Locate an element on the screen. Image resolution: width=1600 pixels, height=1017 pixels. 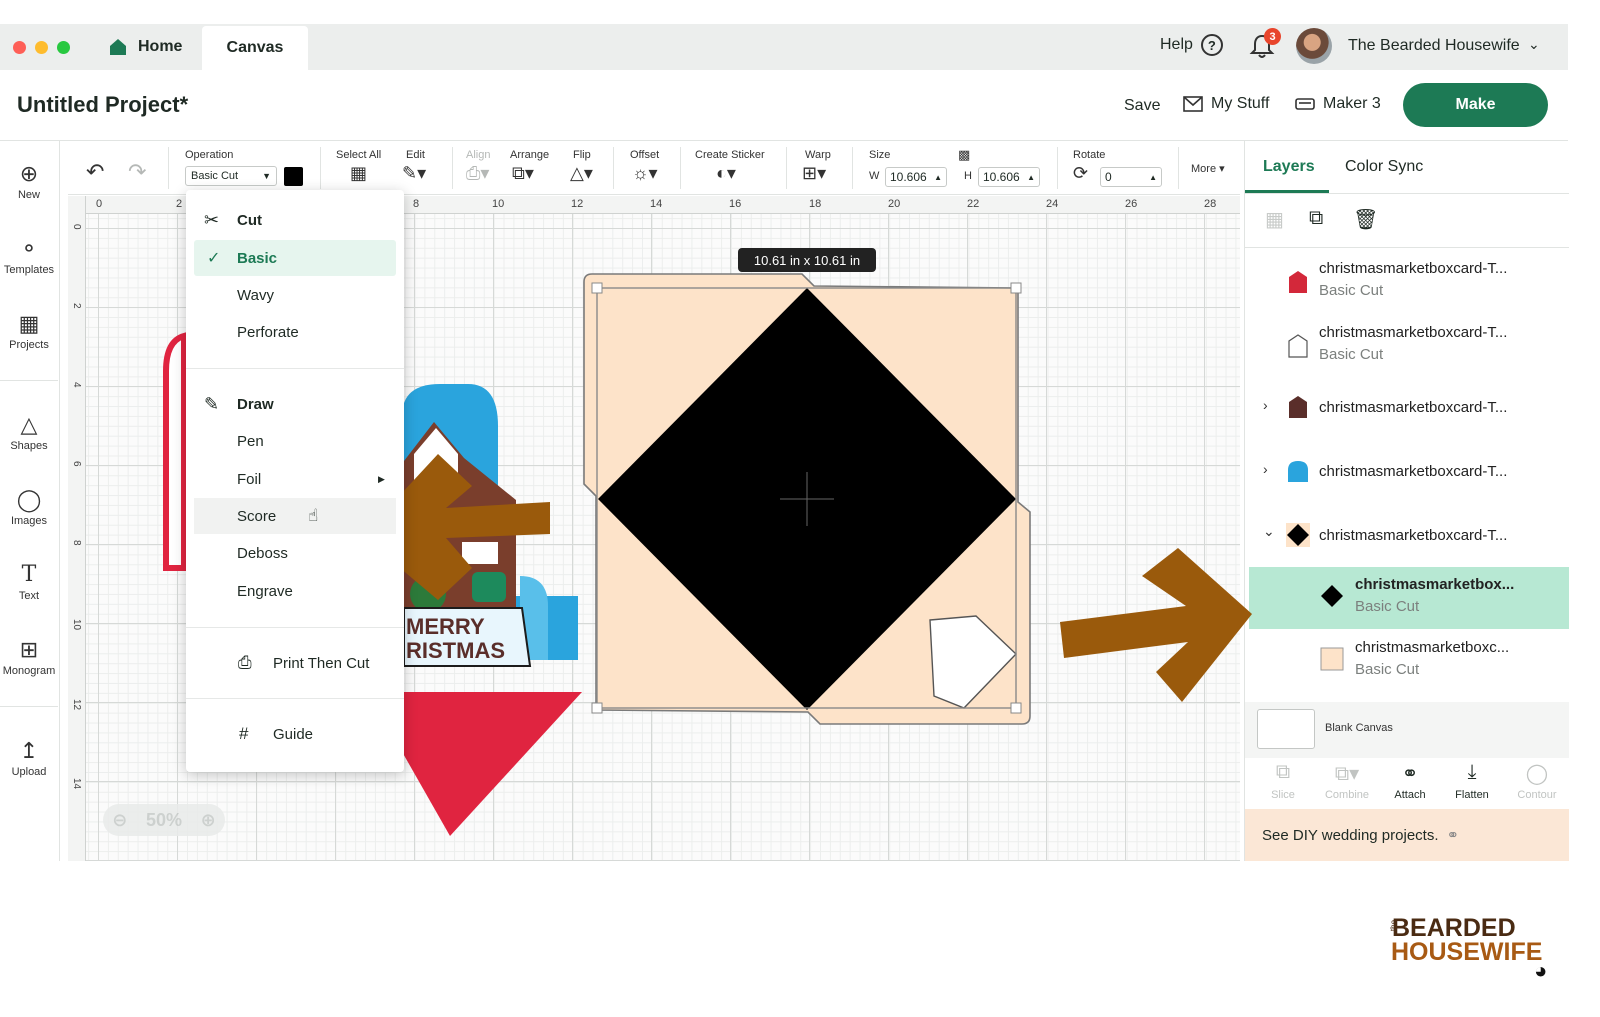
operation-color-swatch is located at coordinates (293, 176).